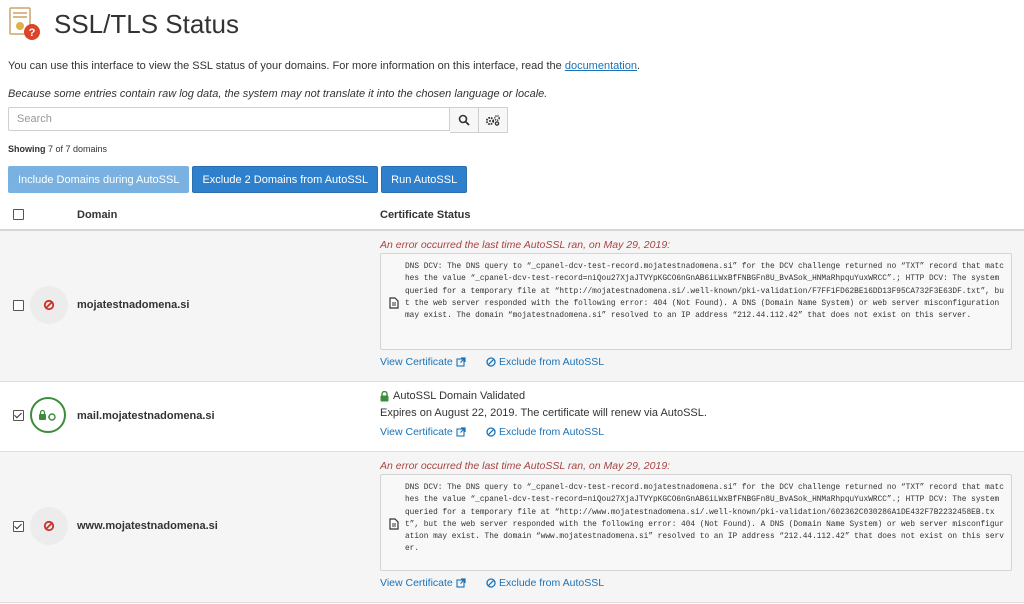 The image size is (1024, 604). What do you see at coordinates (452, 396) in the screenshot?
I see `validated-status: AutoSSL Domain Validated` at bounding box center [452, 396].